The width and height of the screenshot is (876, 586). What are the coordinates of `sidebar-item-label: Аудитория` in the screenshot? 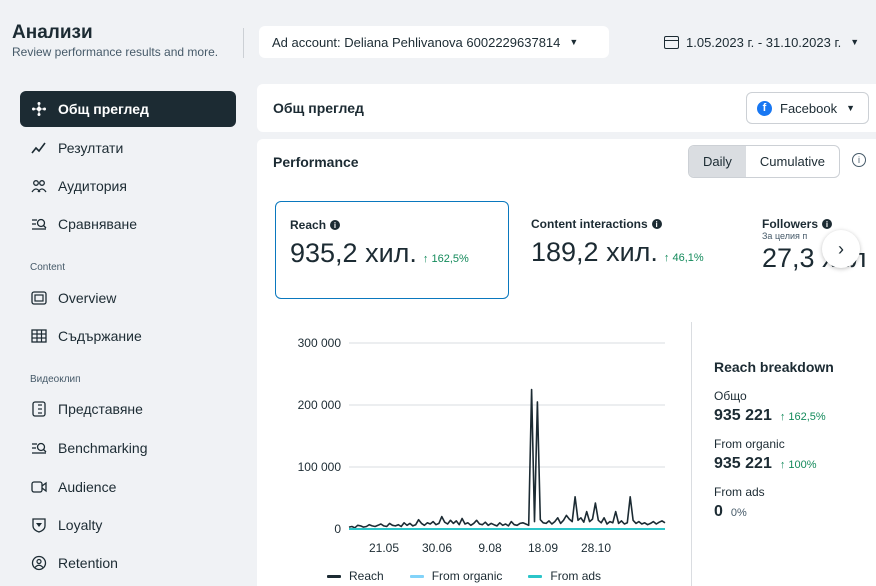 It's located at (92, 186).